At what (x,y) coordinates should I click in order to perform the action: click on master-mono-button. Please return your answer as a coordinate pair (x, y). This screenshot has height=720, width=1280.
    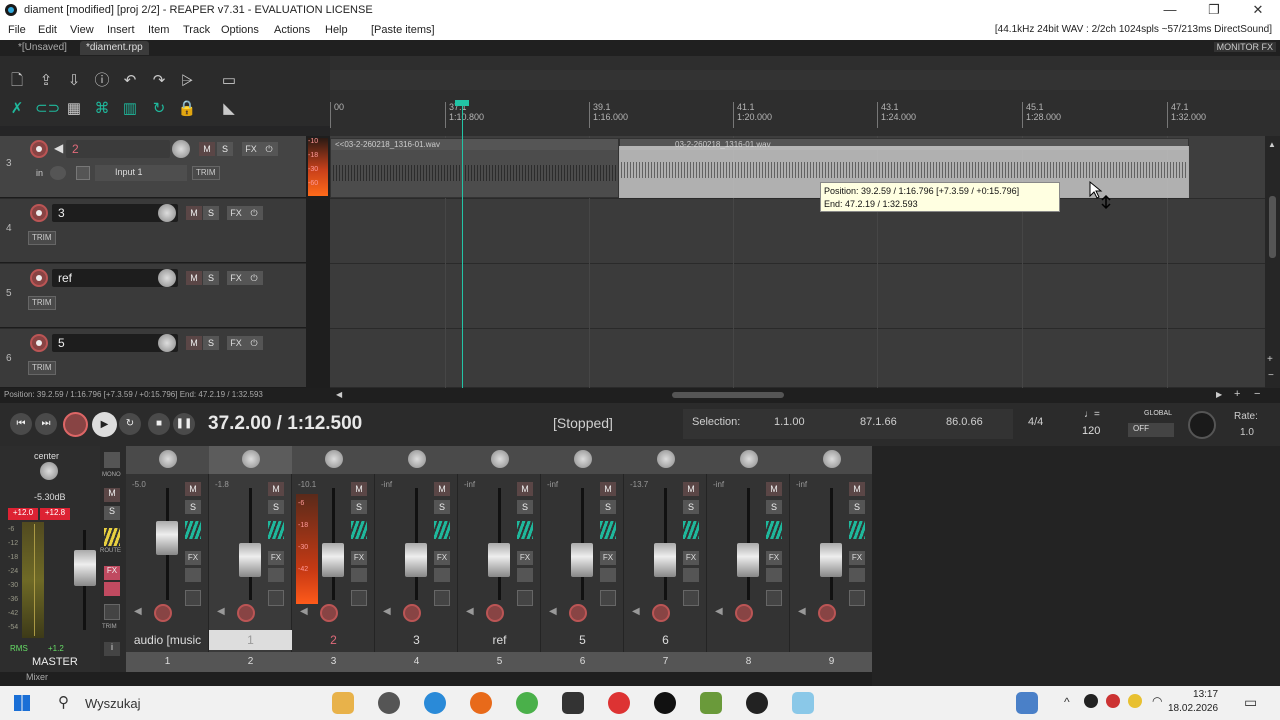
    Looking at the image, I should click on (112, 460).